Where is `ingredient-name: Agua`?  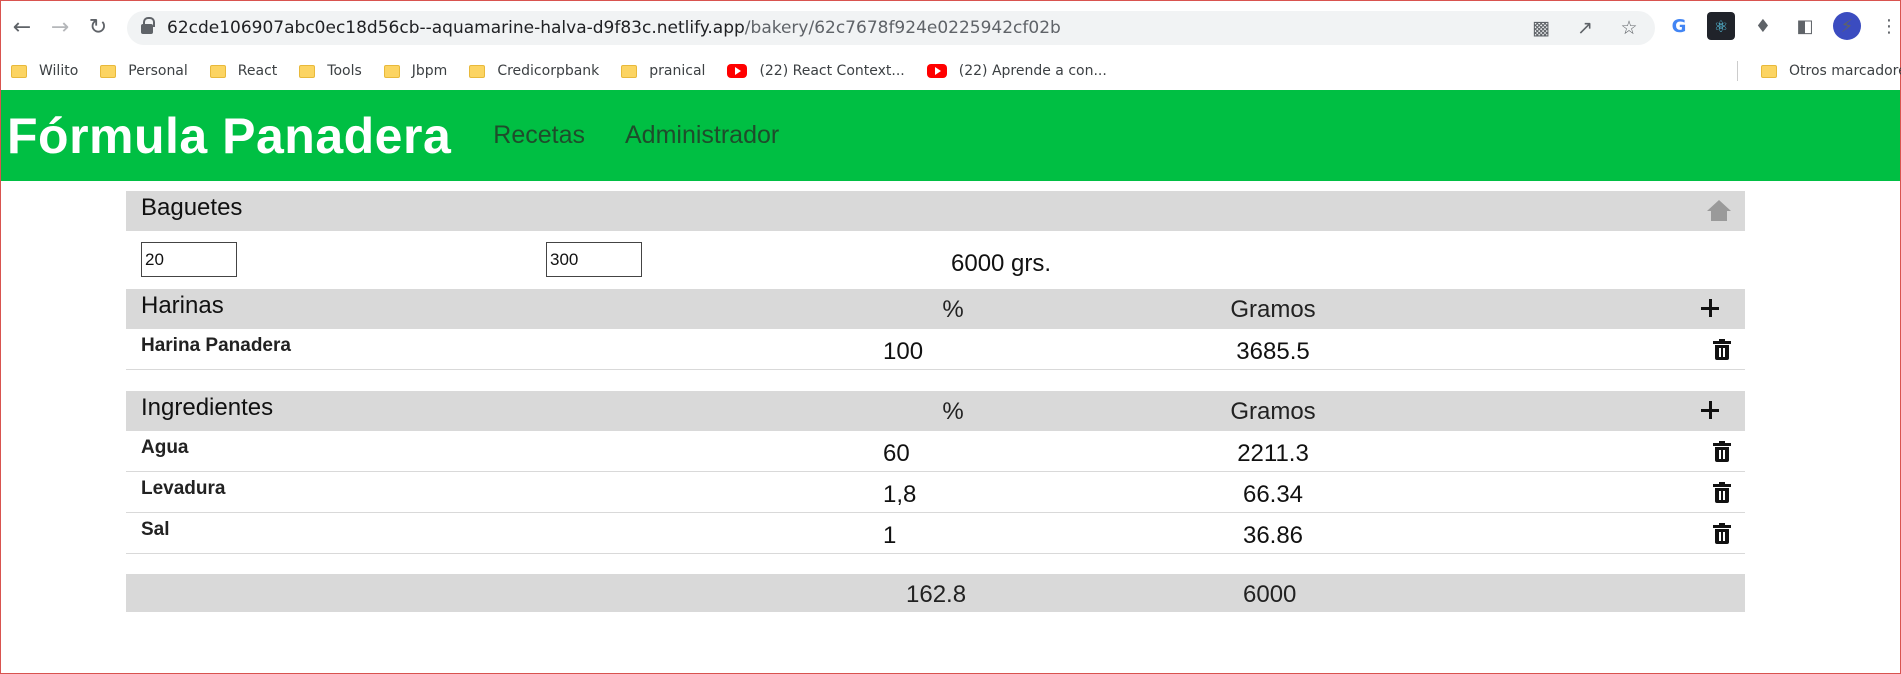
ingredient-name: Agua is located at coordinates (165, 447).